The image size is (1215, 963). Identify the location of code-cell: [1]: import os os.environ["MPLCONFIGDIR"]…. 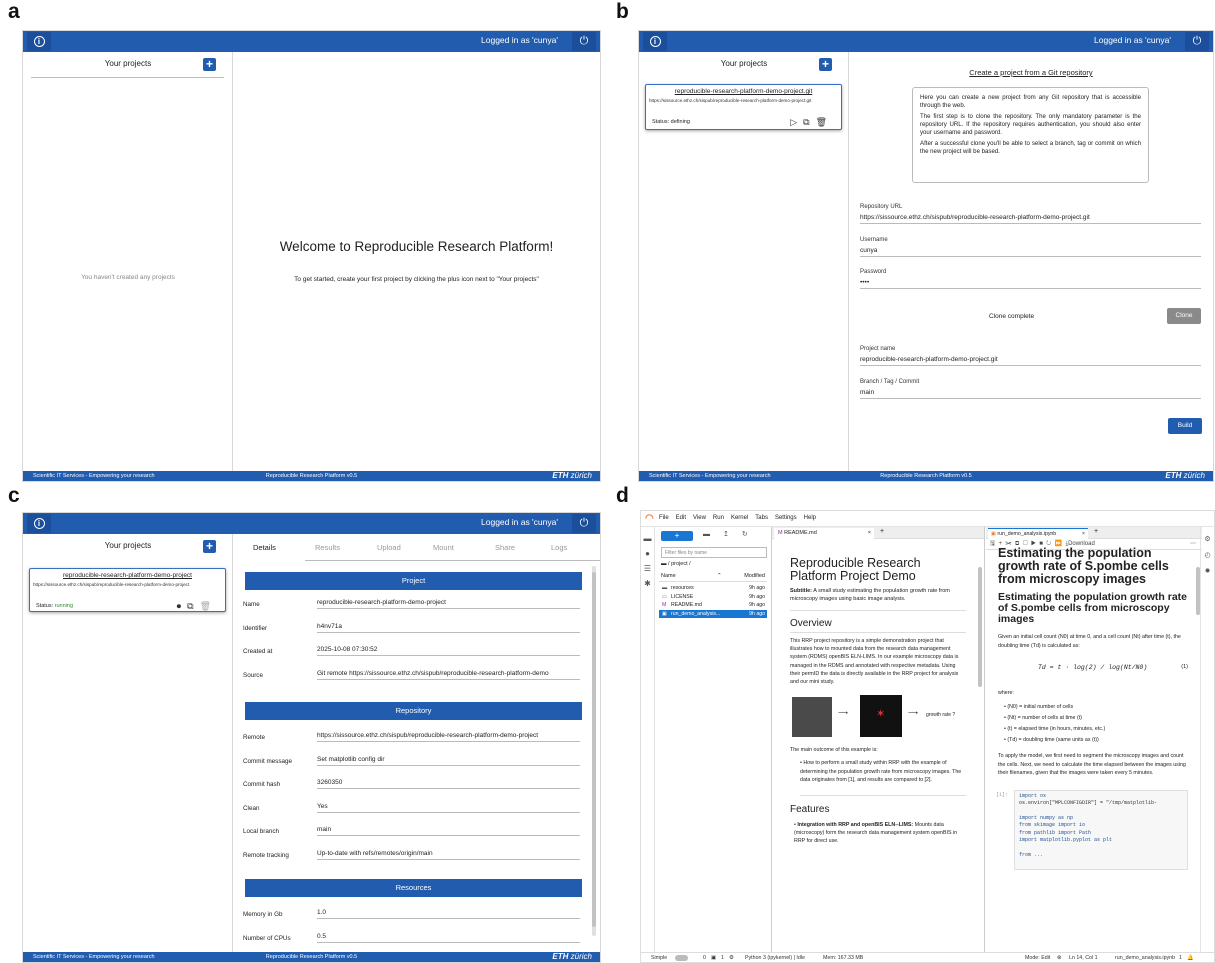
(1092, 829).